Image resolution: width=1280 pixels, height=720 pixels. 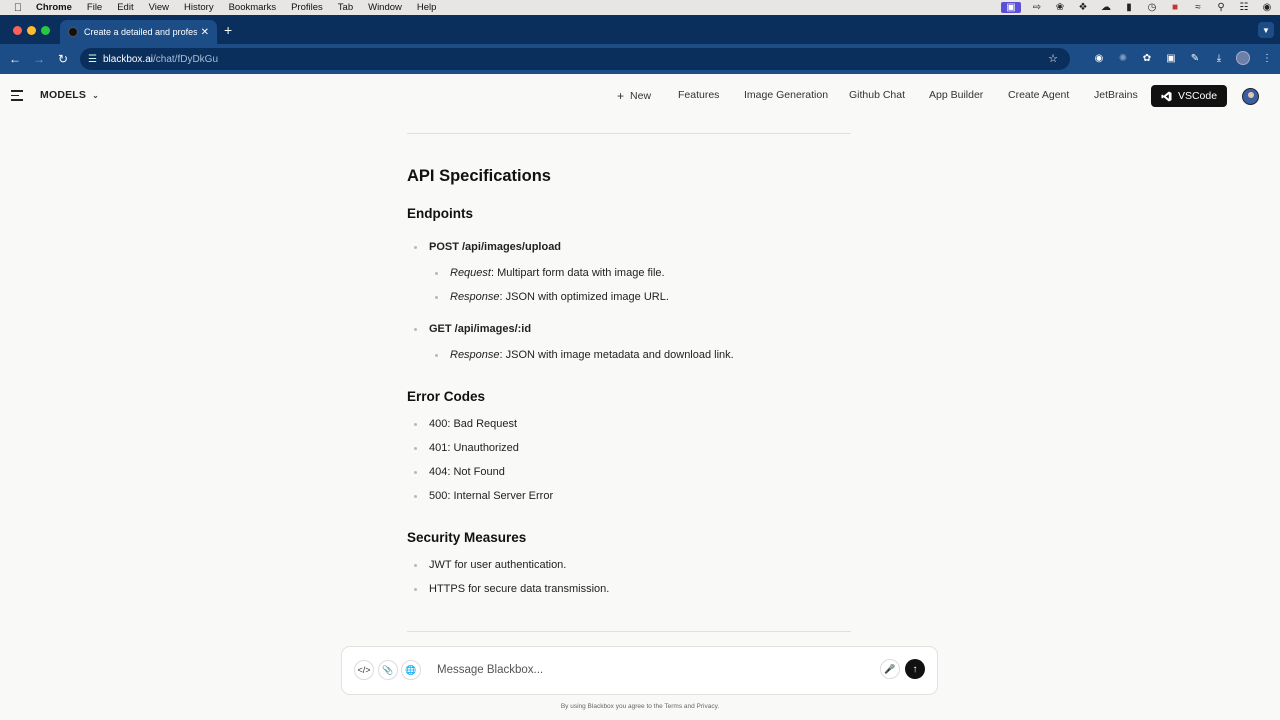 What do you see at coordinates (73, 32) in the screenshot?
I see `blackbox-favicon-icon` at bounding box center [73, 32].